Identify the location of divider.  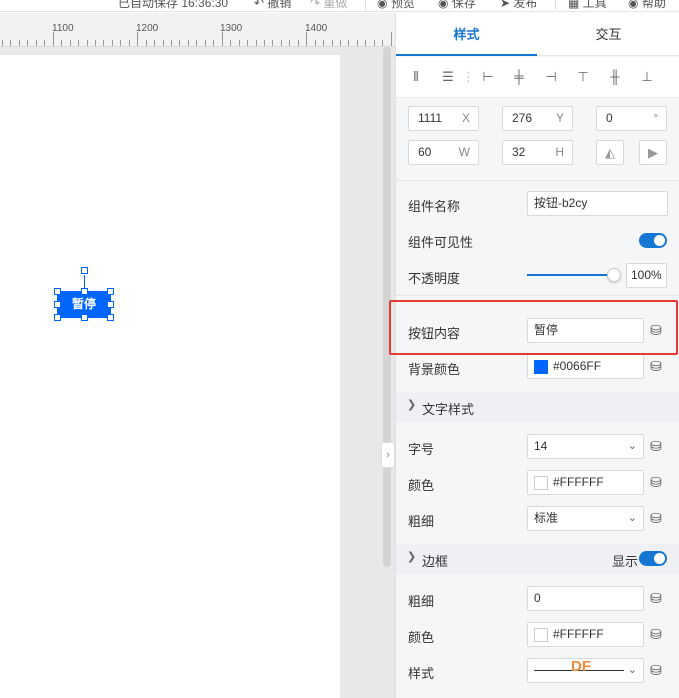
(537, 180).